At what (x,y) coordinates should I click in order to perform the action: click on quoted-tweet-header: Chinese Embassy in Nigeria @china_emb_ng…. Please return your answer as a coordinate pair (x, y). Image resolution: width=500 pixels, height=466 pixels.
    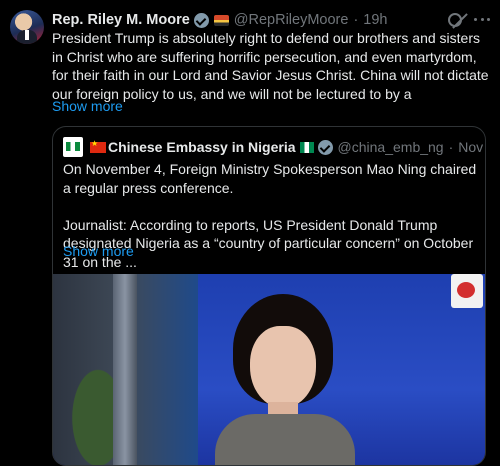
    Looking at the image, I should click on (287, 147).